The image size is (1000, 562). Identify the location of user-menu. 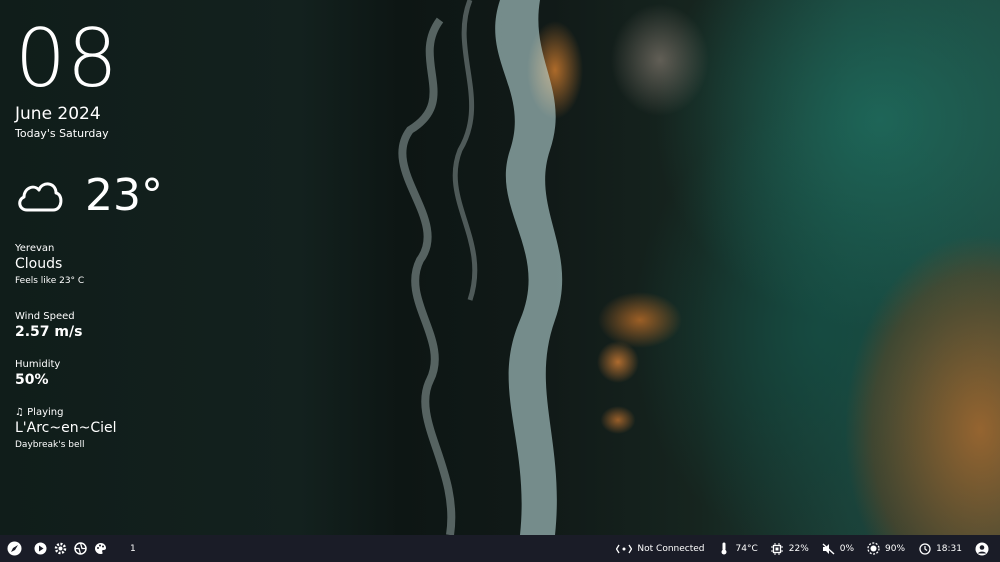
(983, 548).